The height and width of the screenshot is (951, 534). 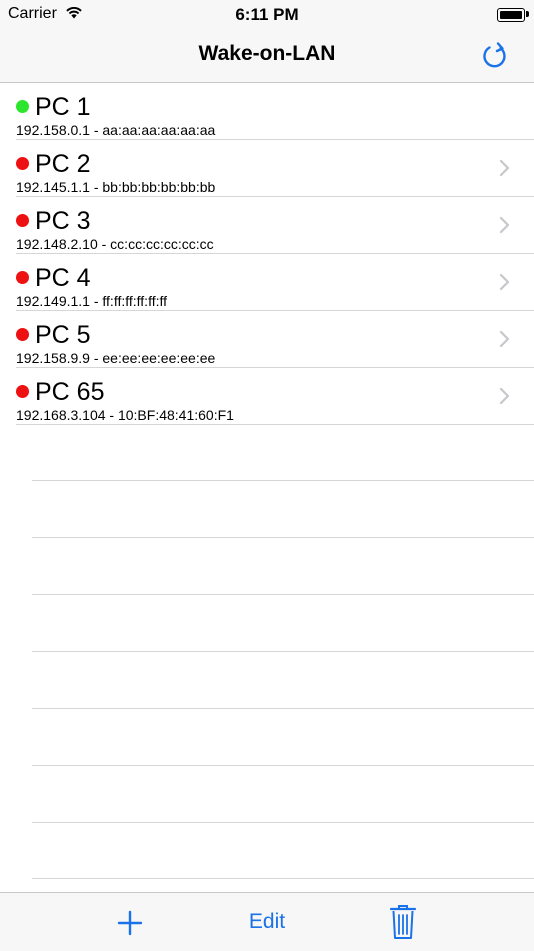 What do you see at coordinates (267, 339) in the screenshot?
I see `device-row: PC 5 192.158.9.9 - ee:ee:ee:ee:ee:ee` at bounding box center [267, 339].